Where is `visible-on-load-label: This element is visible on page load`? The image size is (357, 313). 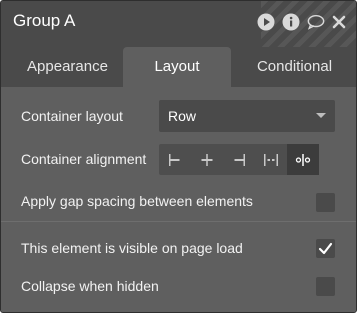
visible-on-load-label: This element is visible on page load is located at coordinates (132, 248).